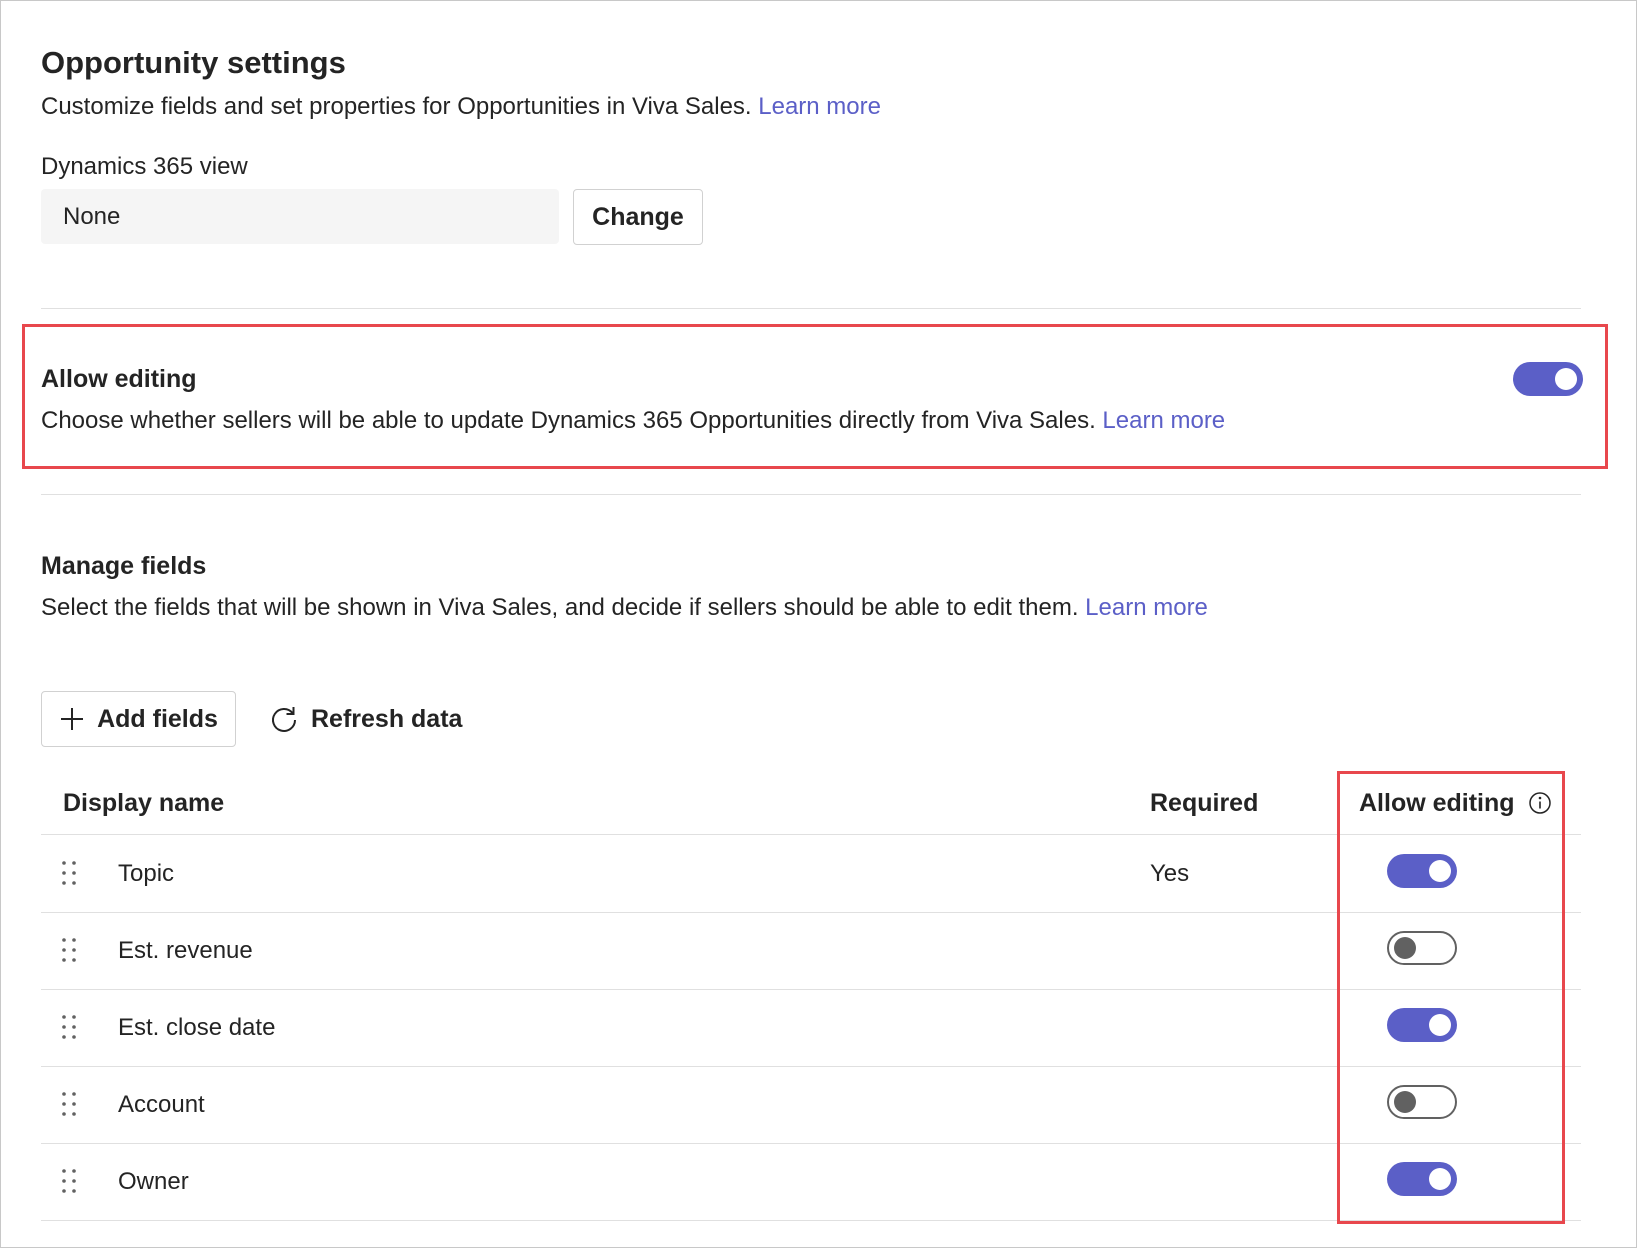 This screenshot has width=1637, height=1248. Describe the element at coordinates (1146, 607) in the screenshot. I see `manage-fields-learn-more-link: Learn more` at that location.